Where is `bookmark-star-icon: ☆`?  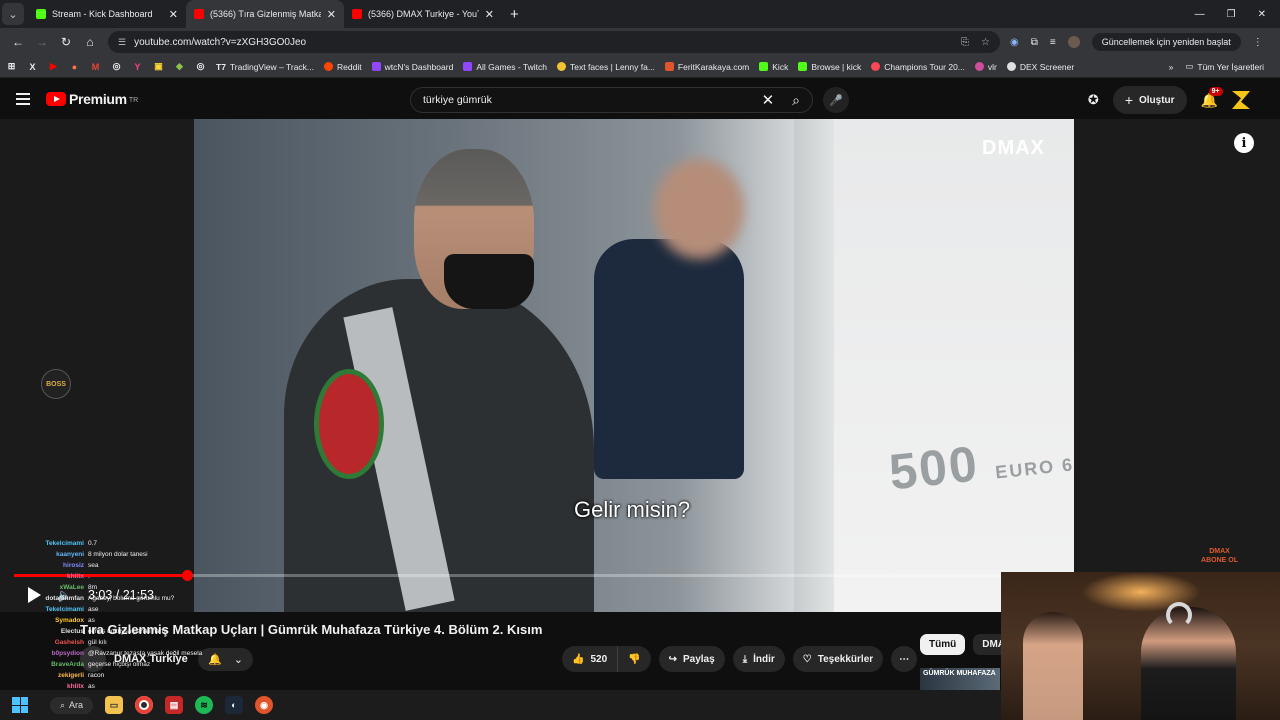 bookmark-star-icon: ☆ is located at coordinates (985, 42).